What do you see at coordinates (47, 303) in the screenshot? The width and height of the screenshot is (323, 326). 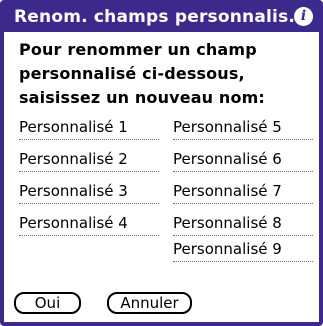 I see `ok-button: Oui` at bounding box center [47, 303].